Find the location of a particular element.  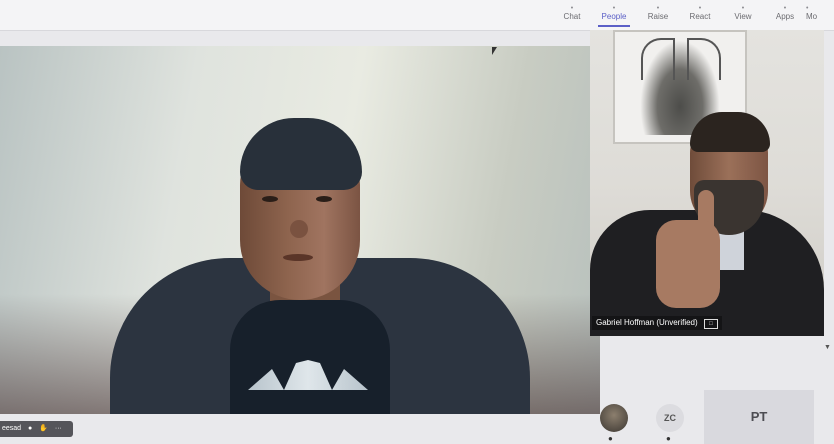

toolbar-more-button: • Mo is located at coordinates (820, 13).